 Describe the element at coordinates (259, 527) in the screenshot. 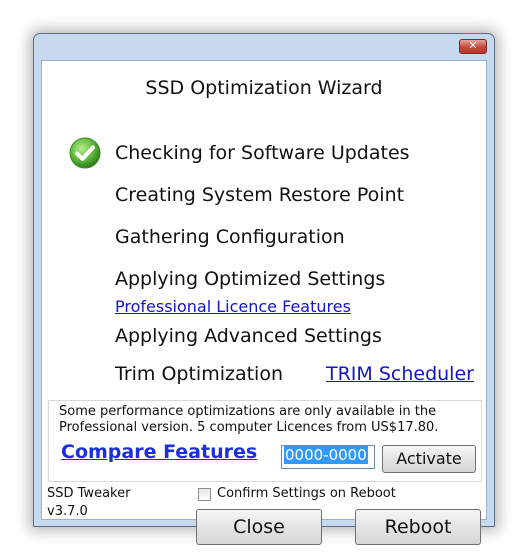

I see `close-button: Close` at that location.